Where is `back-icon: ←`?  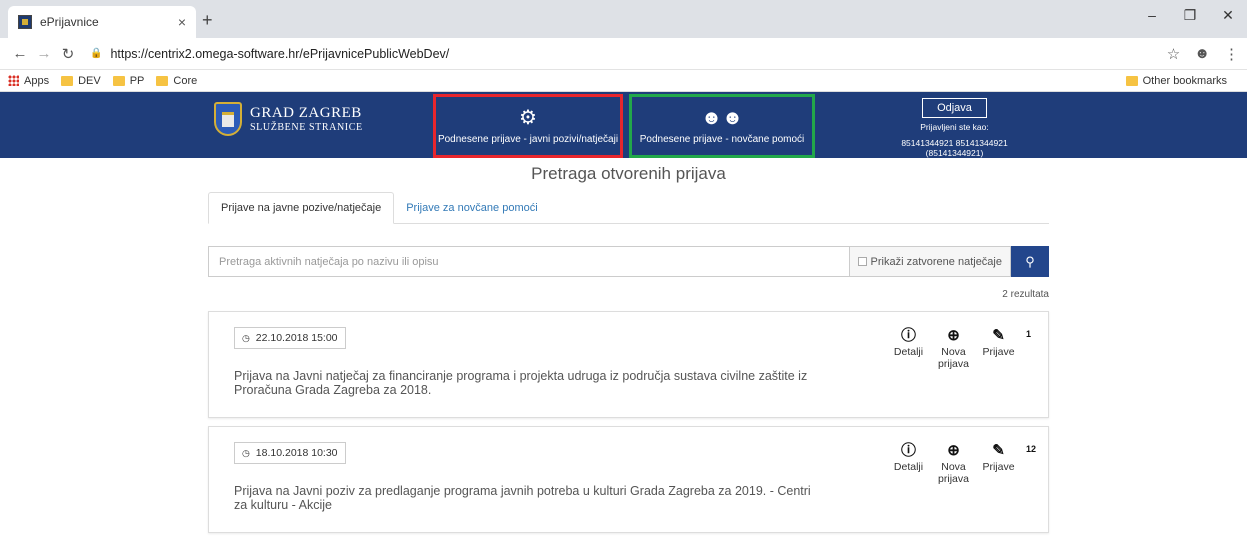 back-icon: ← is located at coordinates (20, 53).